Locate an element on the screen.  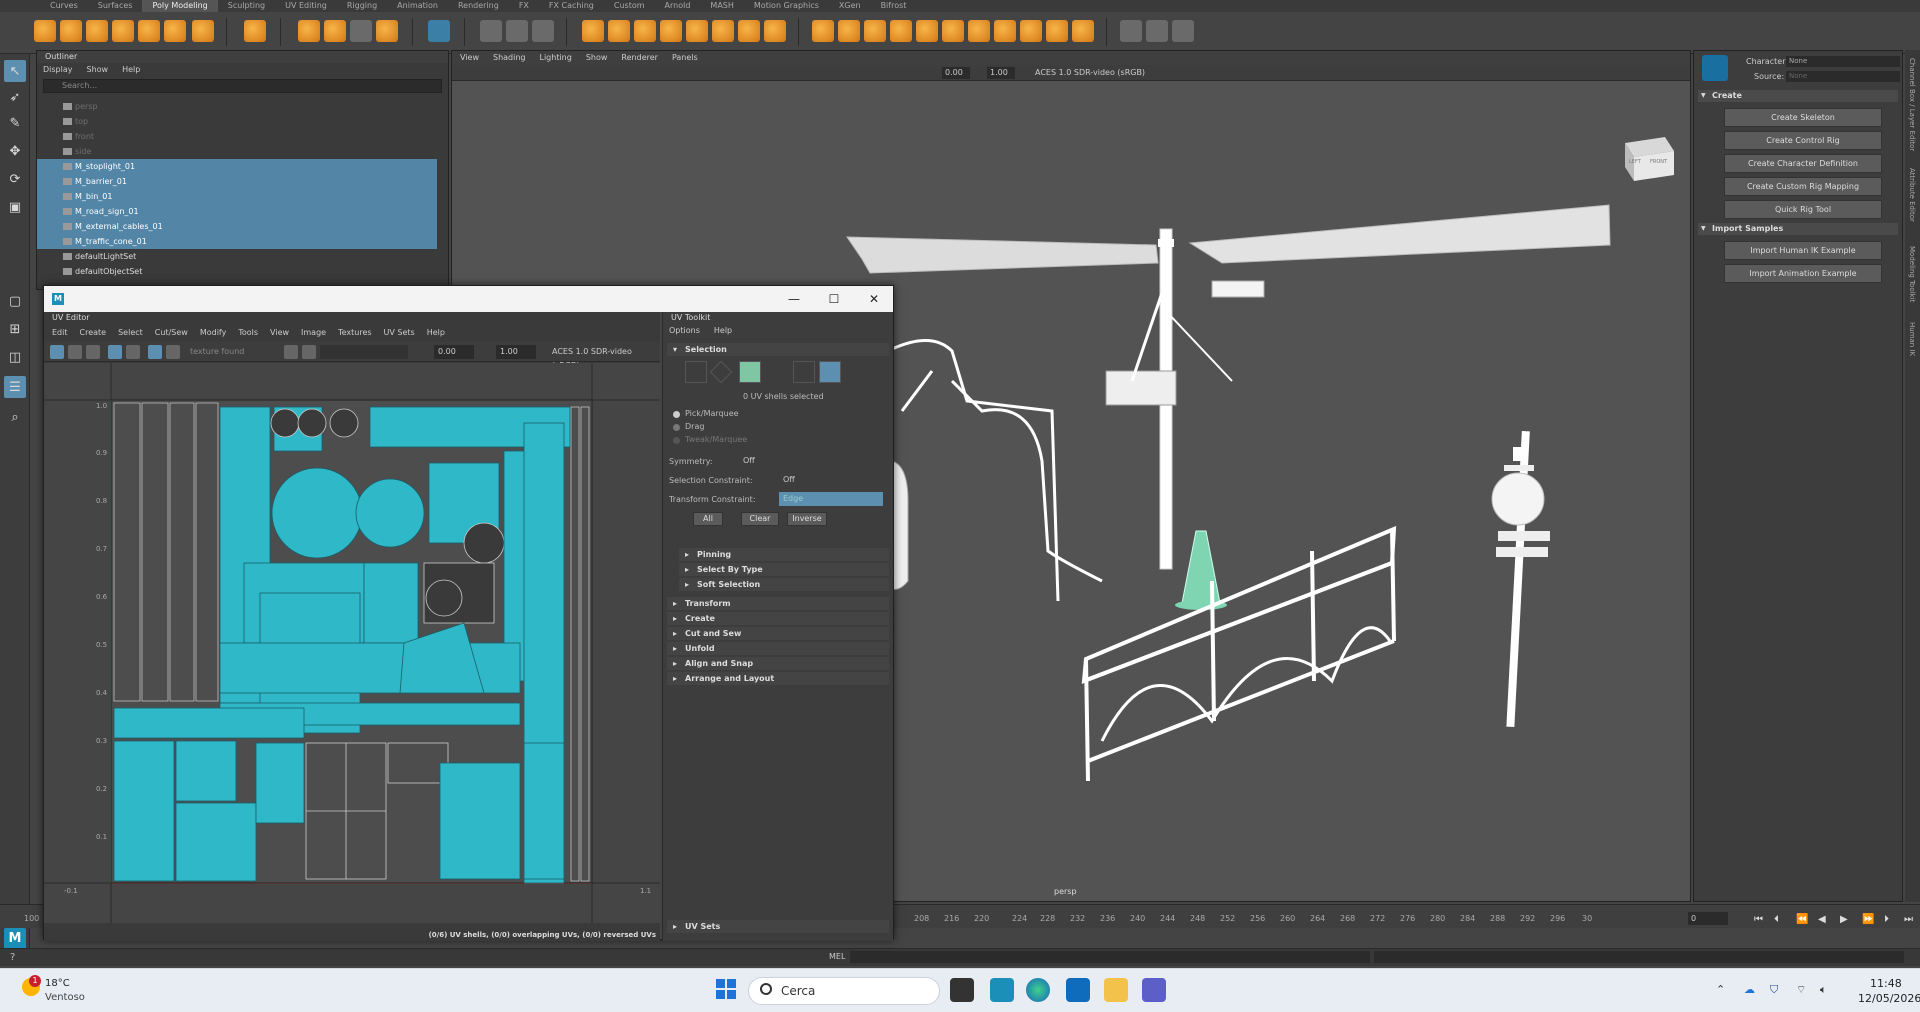
outliner-row-bin: M_bin_01 is located at coordinates (237, 196).